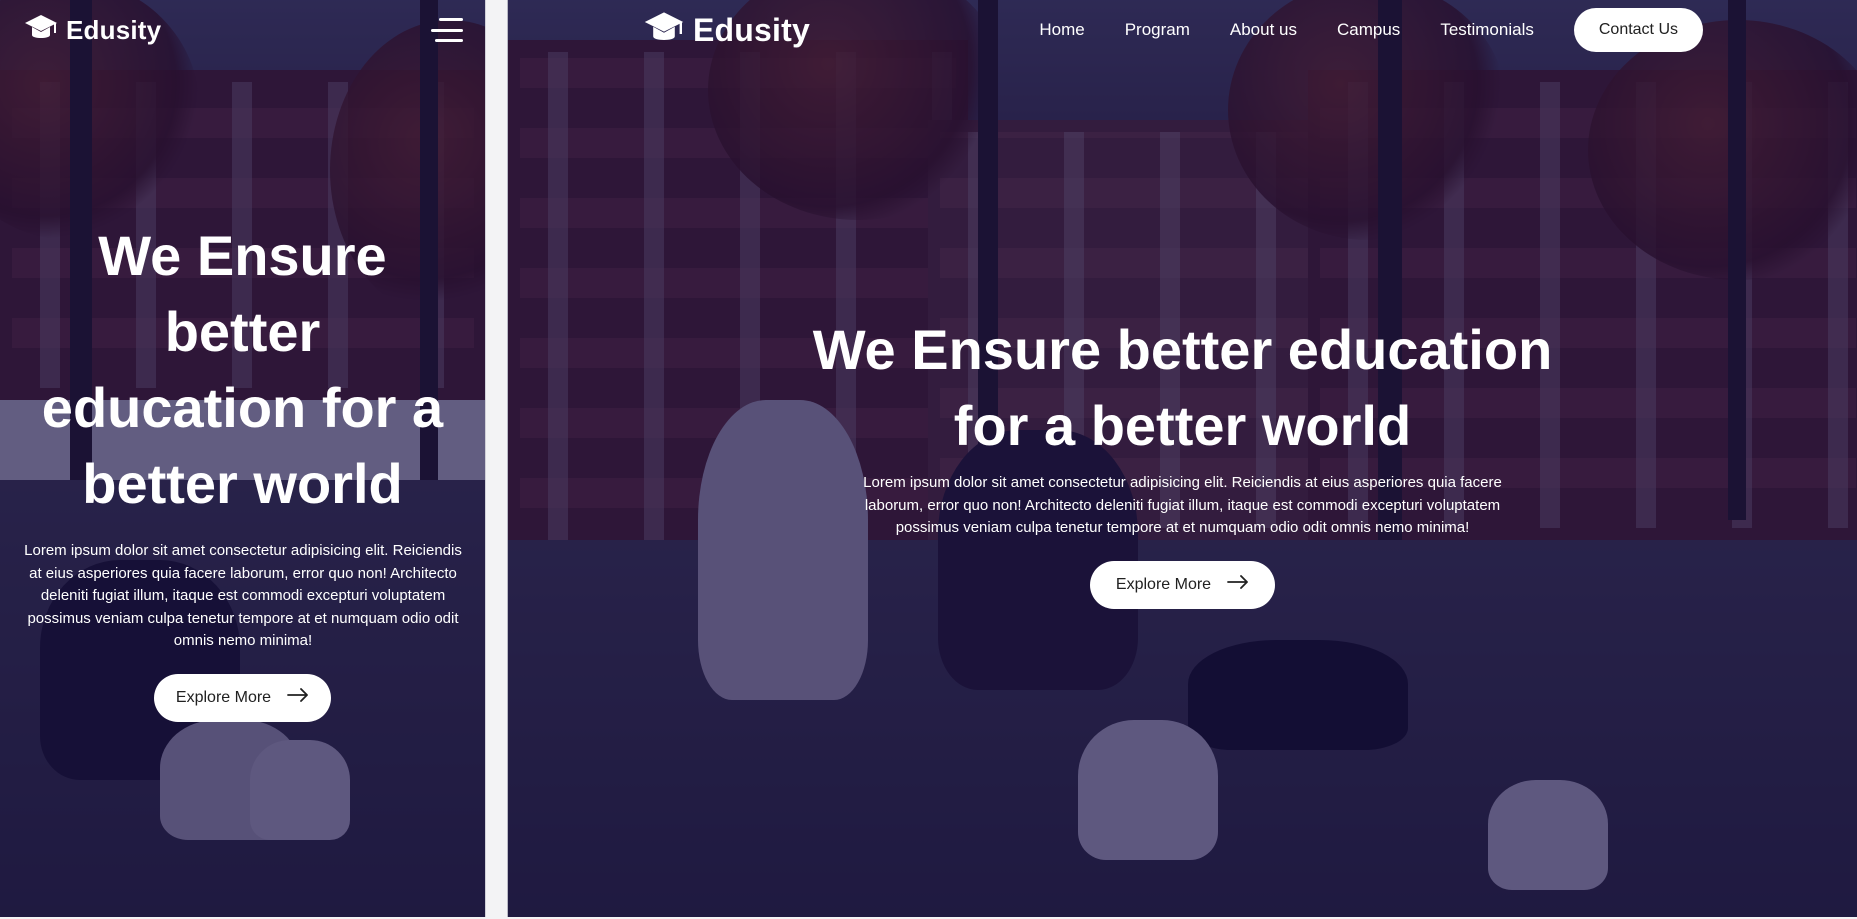  I want to click on navbar: Edusity, so click(242, 30).